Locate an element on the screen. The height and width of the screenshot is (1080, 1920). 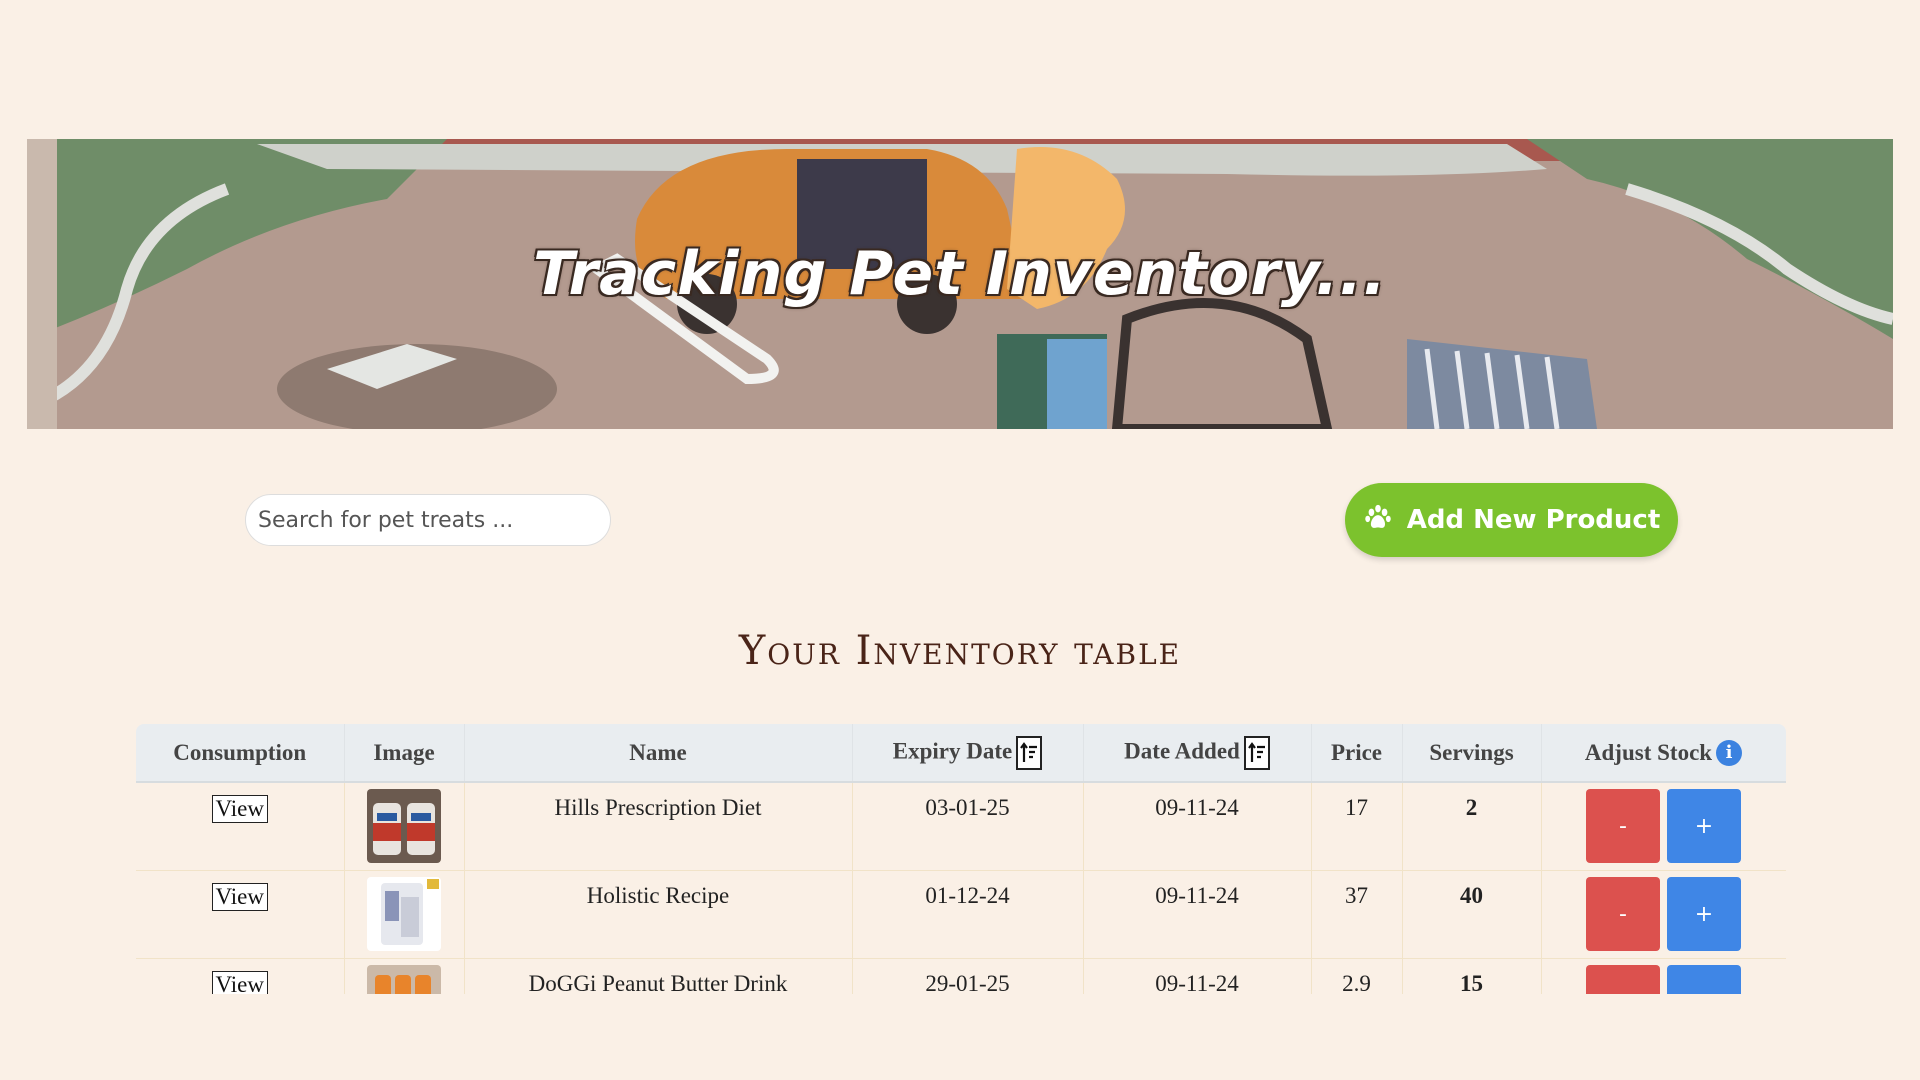
col-header-image: Image is located at coordinates (404, 753).